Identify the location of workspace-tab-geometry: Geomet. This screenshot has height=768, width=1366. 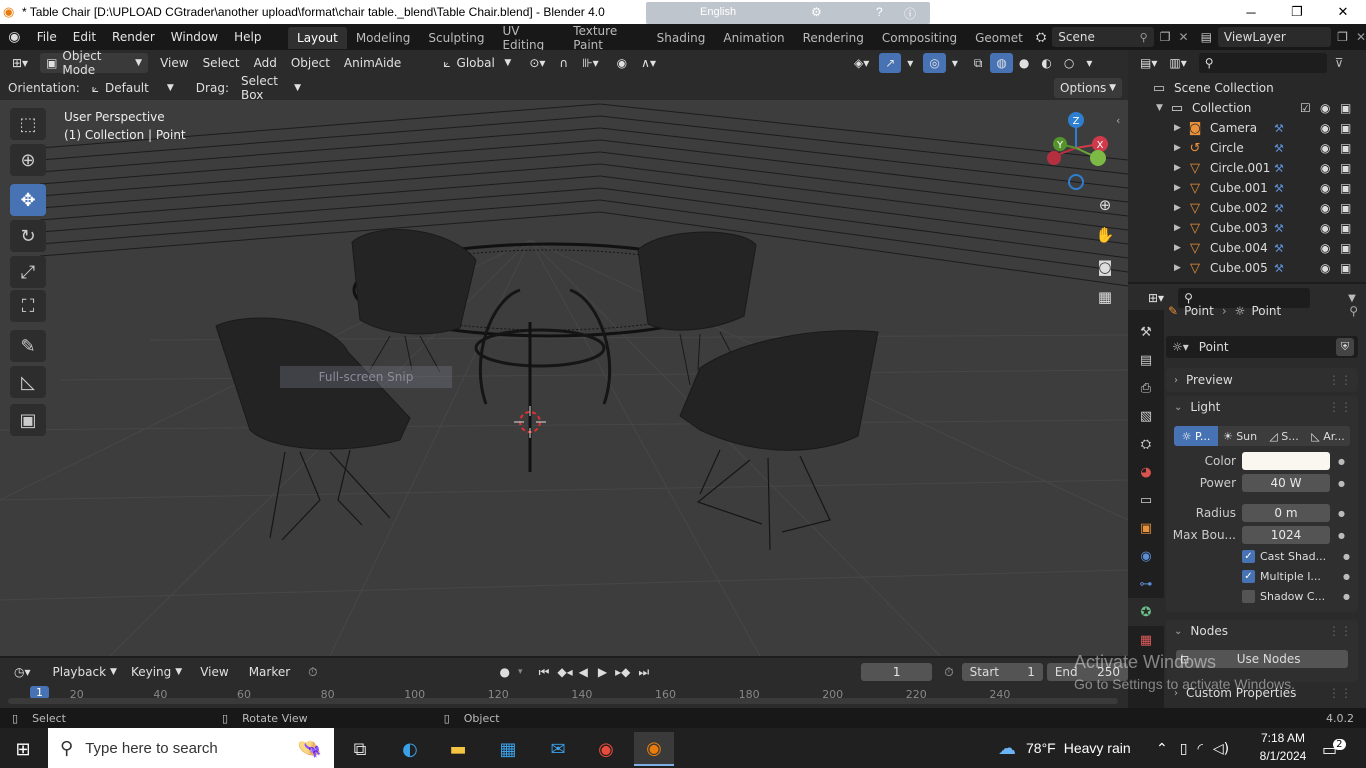
(999, 38).